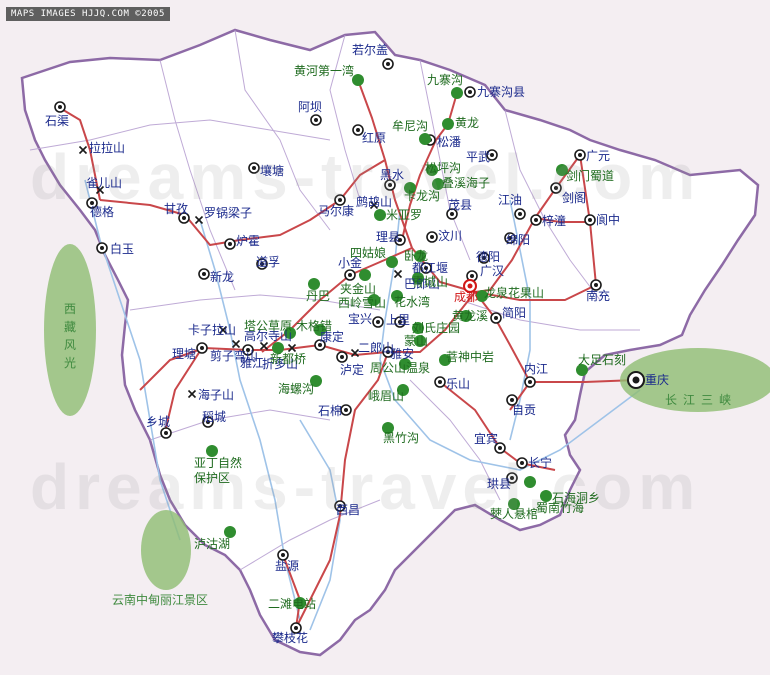 The width and height of the screenshot is (770, 675). Describe the element at coordinates (458, 384) in the screenshot. I see `city-label: 乐山` at that location.